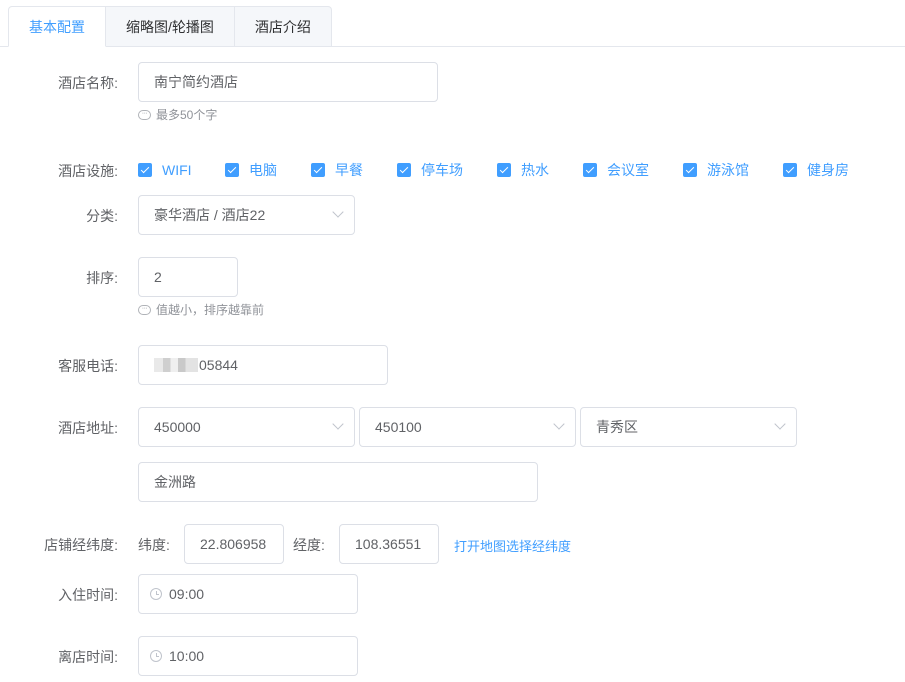 The width and height of the screenshot is (905, 682). I want to click on checkout-value: 10:00, so click(187, 656).